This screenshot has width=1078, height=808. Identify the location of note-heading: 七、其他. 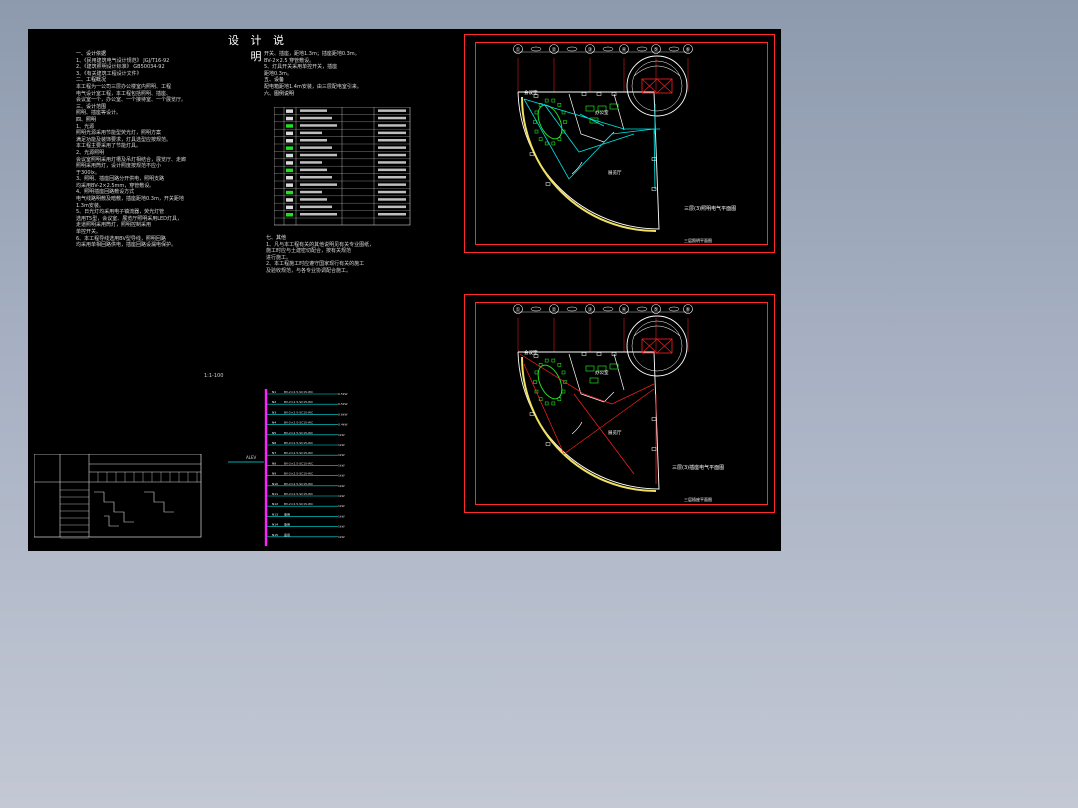
(276, 238).